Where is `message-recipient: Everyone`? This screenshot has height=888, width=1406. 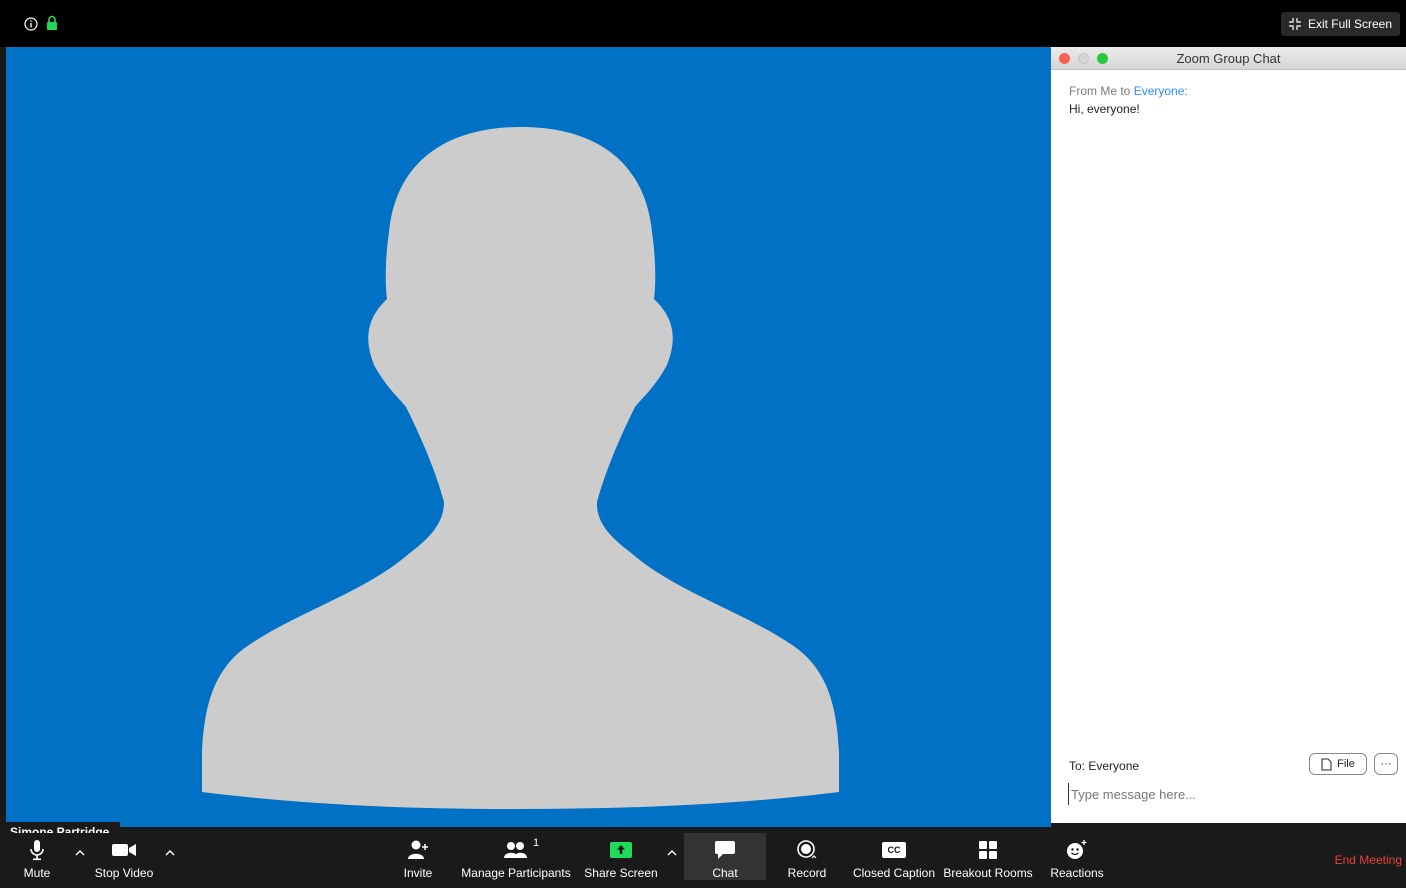 message-recipient: Everyone is located at coordinates (1159, 91).